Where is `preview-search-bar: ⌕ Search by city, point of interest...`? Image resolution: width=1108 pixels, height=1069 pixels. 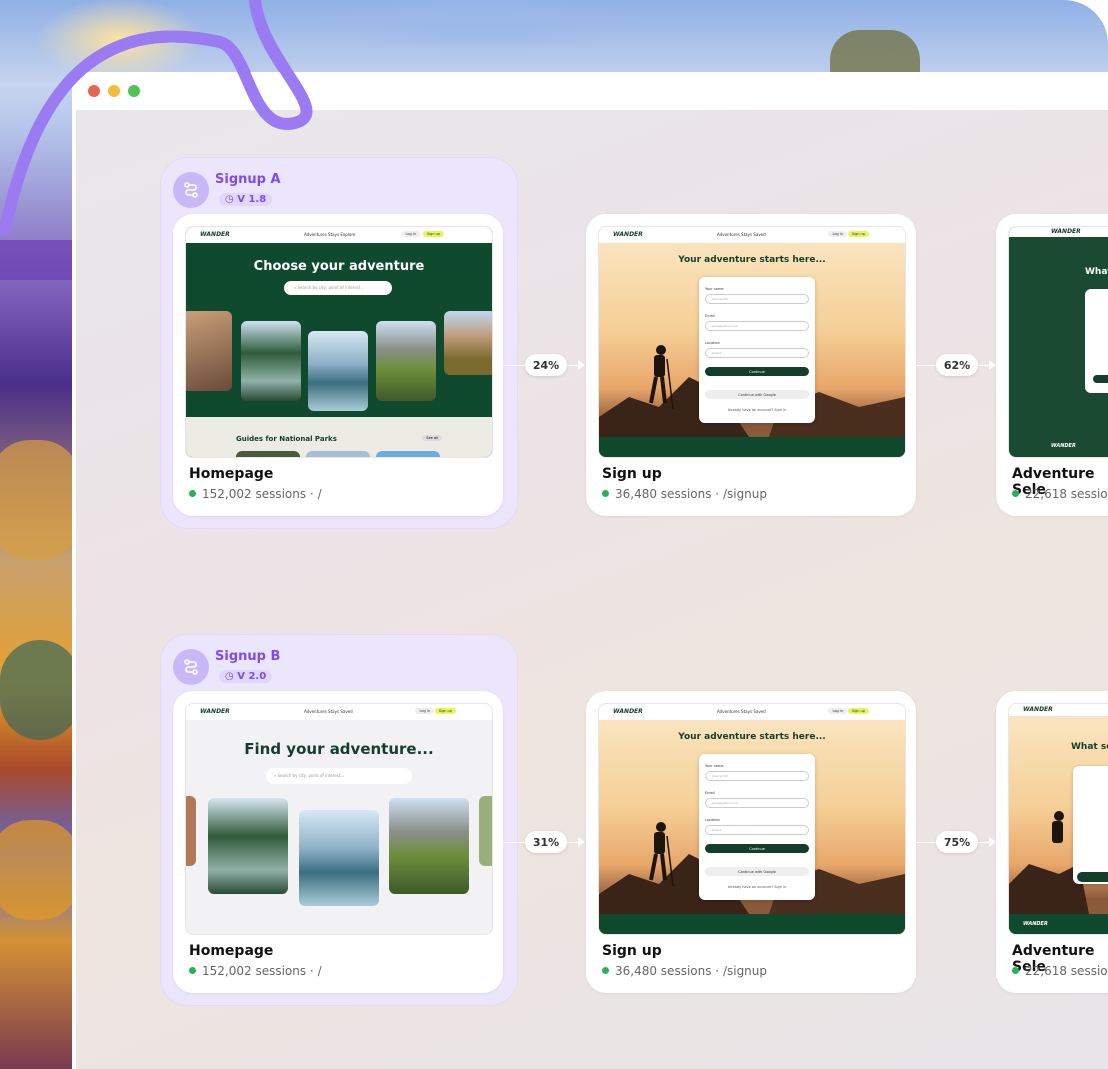 preview-search-bar: ⌕ Search by city, point of interest... is located at coordinates (338, 288).